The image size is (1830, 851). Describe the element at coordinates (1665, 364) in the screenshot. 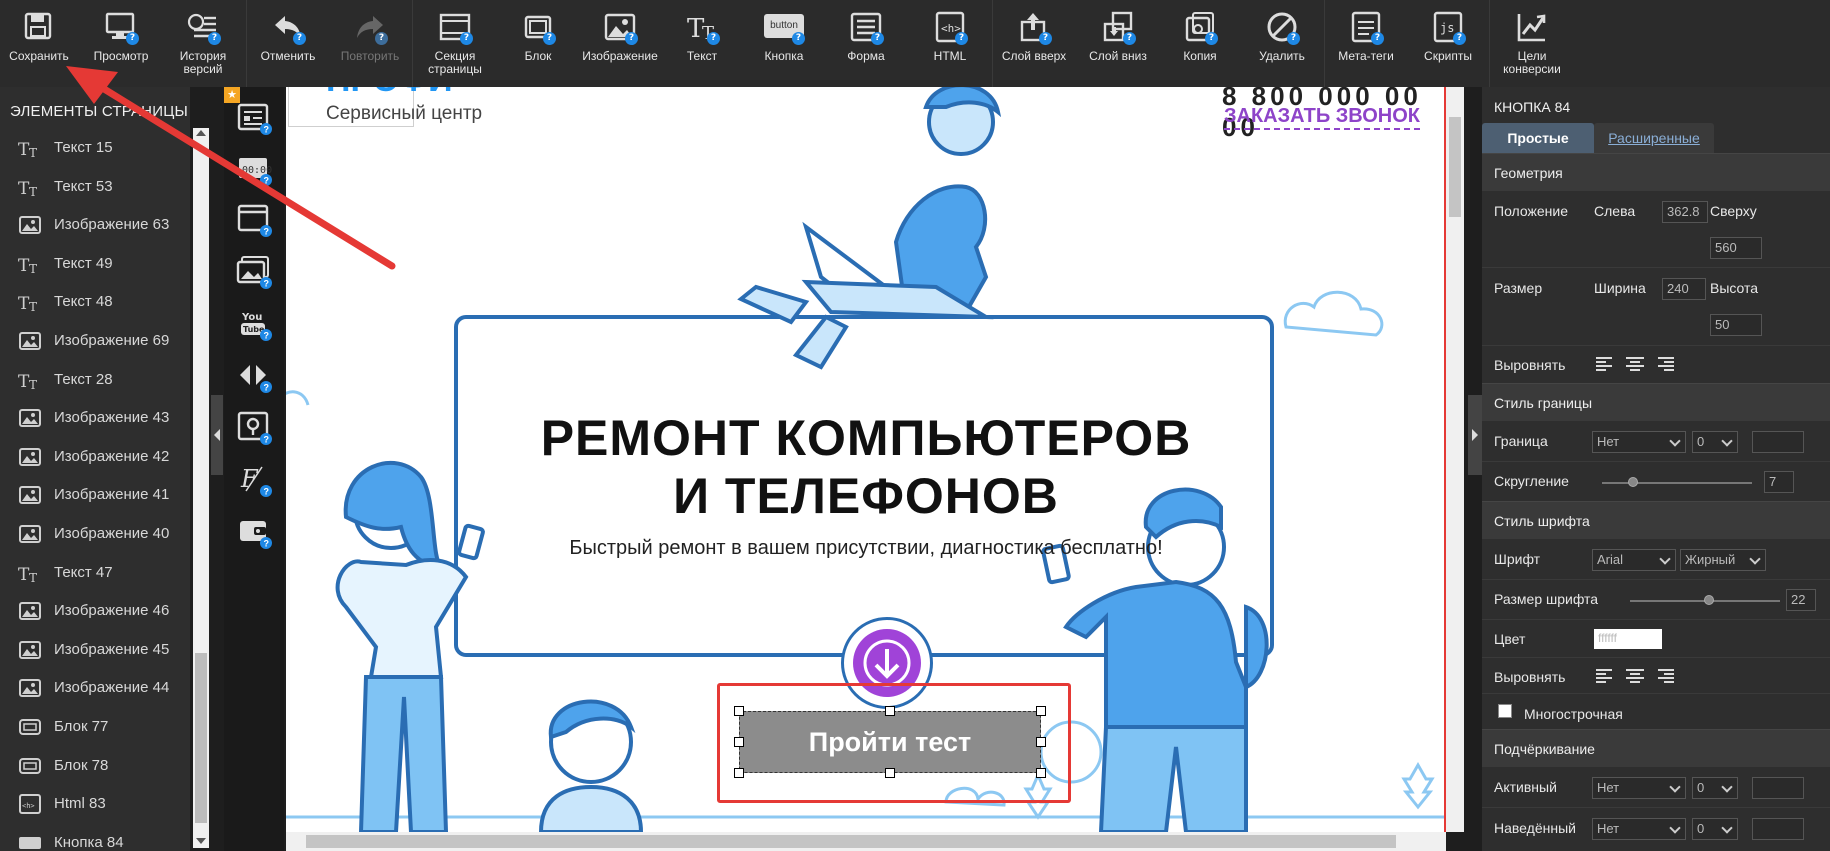

I see `align-right-icon` at that location.